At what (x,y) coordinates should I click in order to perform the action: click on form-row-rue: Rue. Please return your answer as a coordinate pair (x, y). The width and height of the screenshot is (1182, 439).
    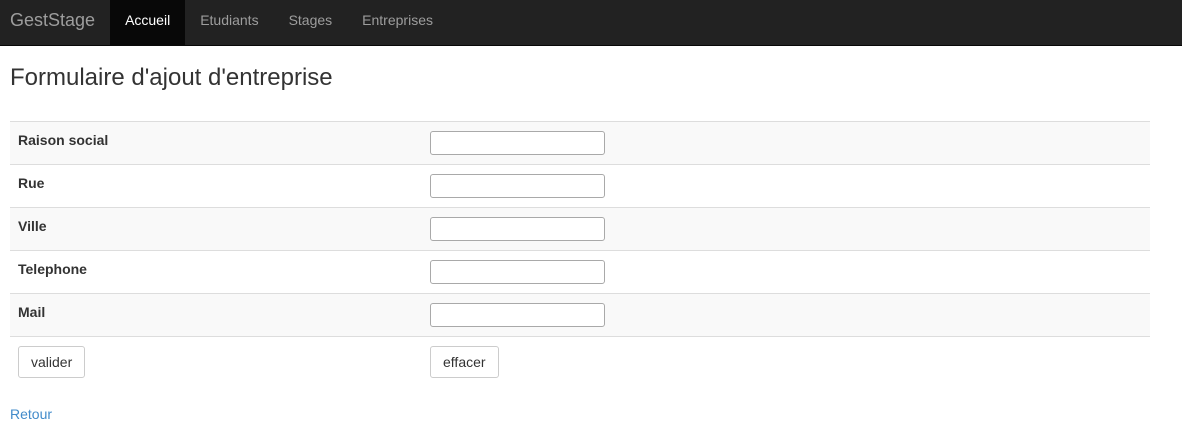
    Looking at the image, I should click on (580, 186).